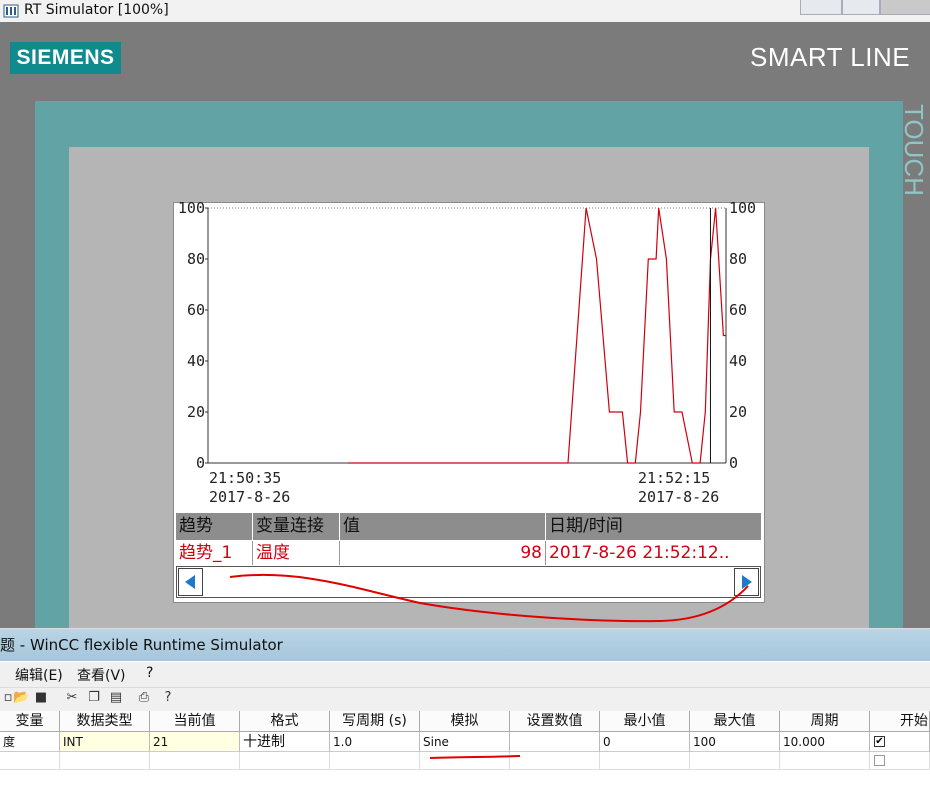  What do you see at coordinates (738, 361) in the screenshot?
I see `y-tick-right: 40` at bounding box center [738, 361].